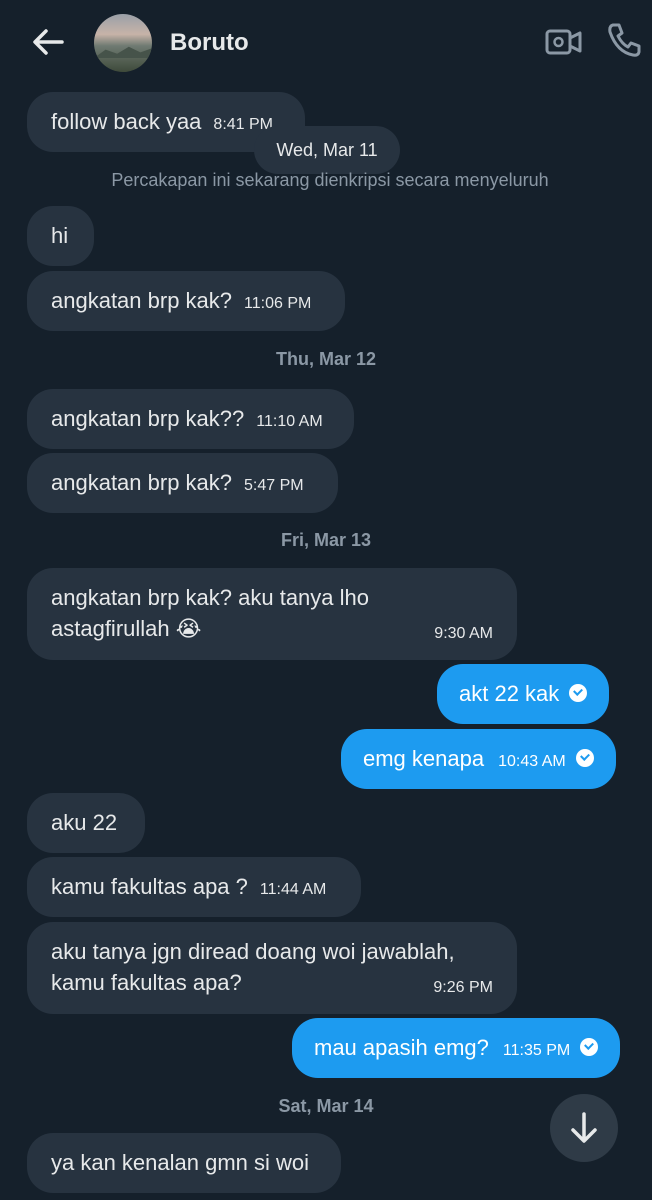 Image resolution: width=652 pixels, height=1200 pixels. What do you see at coordinates (209, 43) in the screenshot?
I see `contact-name: Boruto` at bounding box center [209, 43].